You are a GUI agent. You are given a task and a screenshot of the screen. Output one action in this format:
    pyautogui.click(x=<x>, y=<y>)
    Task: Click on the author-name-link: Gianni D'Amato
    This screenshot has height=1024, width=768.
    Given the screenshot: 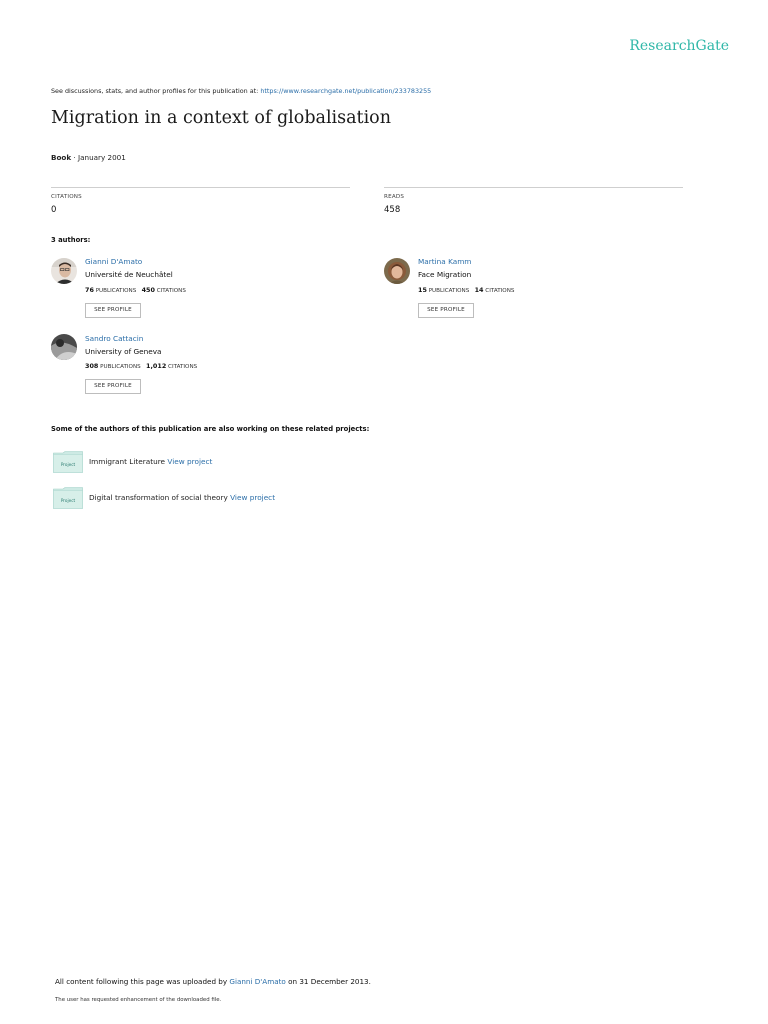 What is the action you would take?
    pyautogui.click(x=113, y=261)
    